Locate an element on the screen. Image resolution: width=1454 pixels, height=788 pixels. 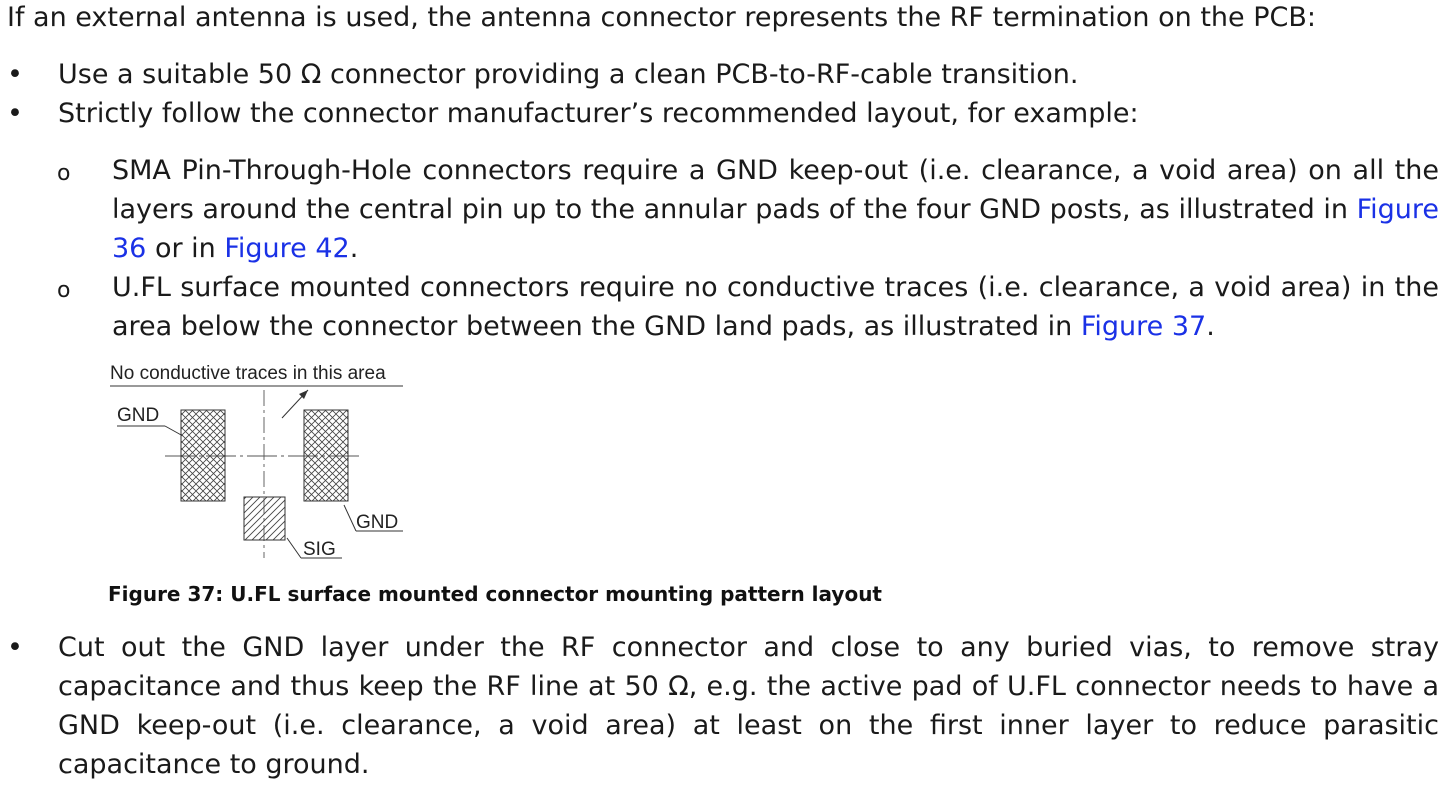
sig-leader is located at coordinates (294, 548).